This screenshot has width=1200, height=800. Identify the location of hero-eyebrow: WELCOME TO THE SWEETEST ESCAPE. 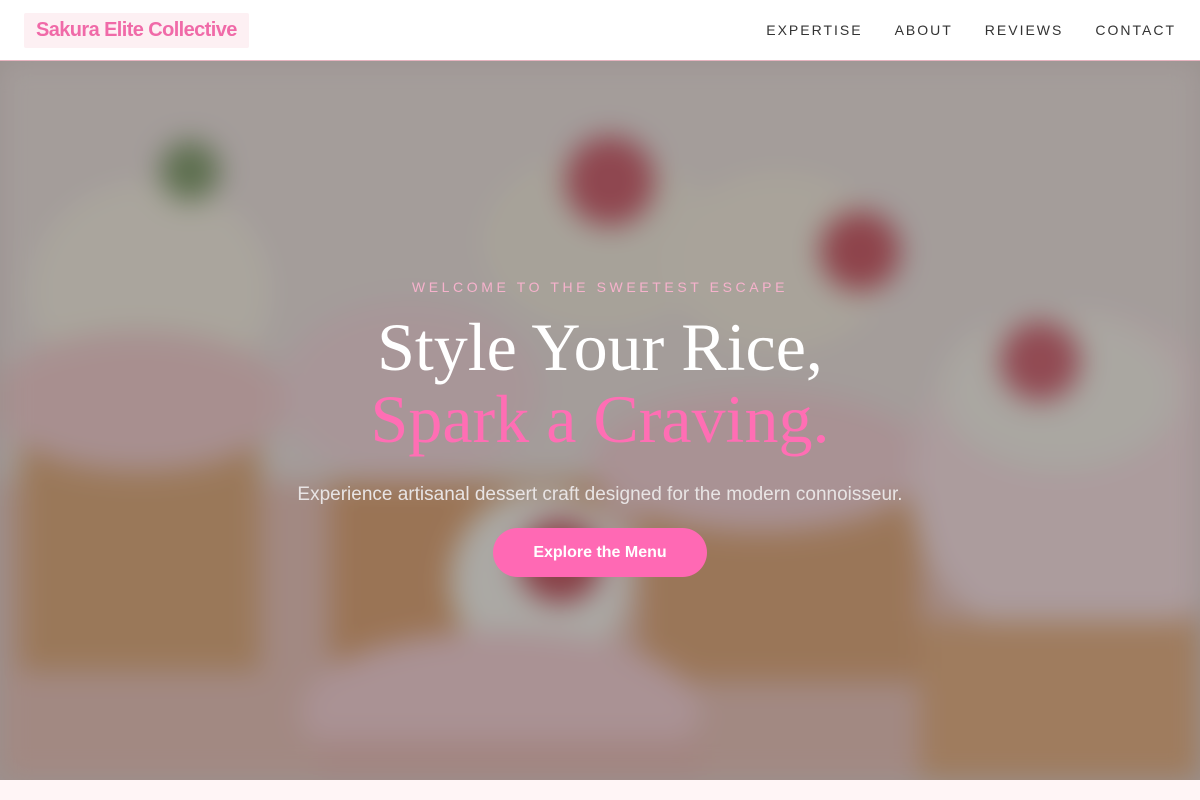
(600, 287).